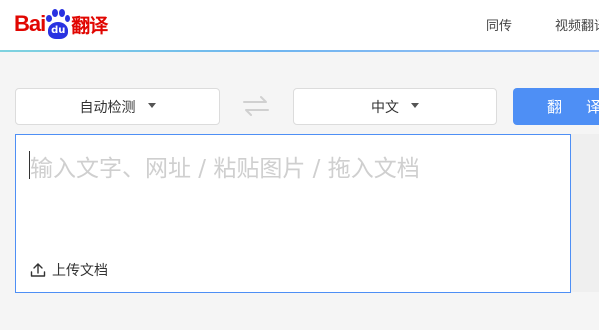 Image resolution: width=599 pixels, height=330 pixels. I want to click on header-divider, so click(299, 51).